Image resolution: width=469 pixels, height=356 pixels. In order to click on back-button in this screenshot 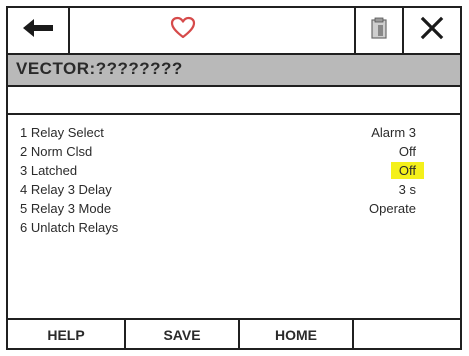, I will do `click(39, 30)`.